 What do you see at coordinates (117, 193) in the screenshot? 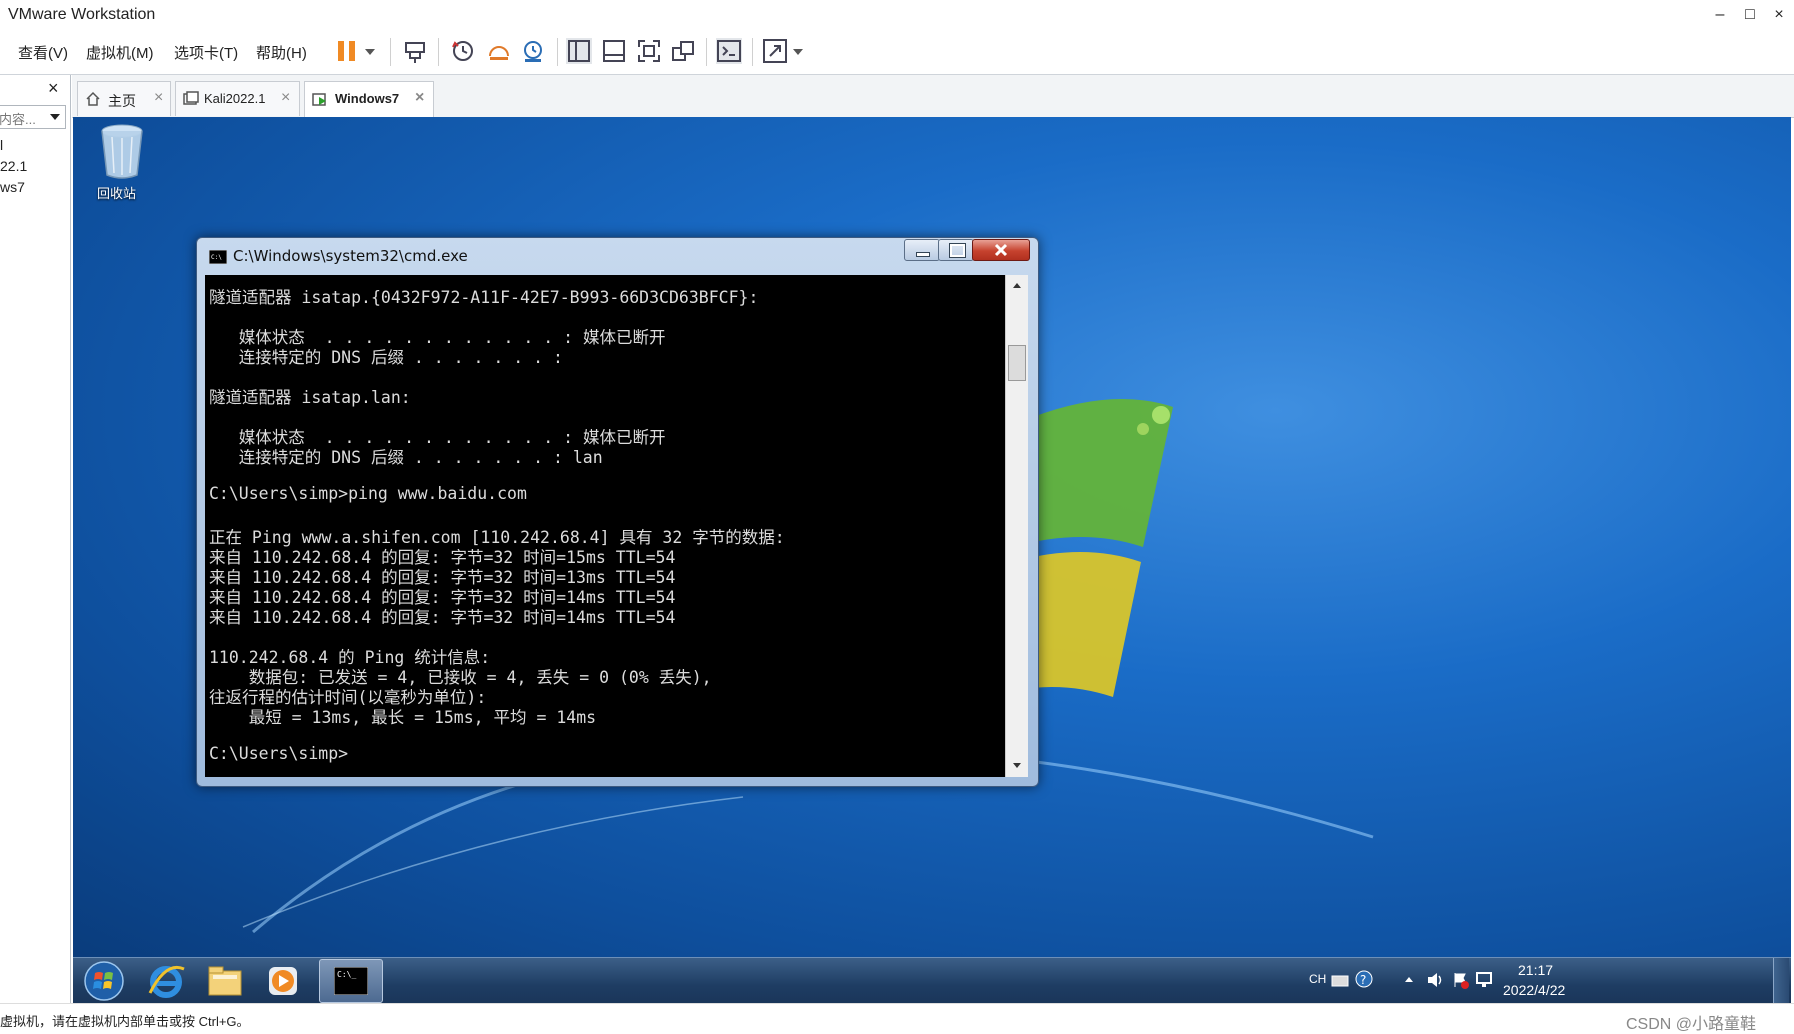
I see `recycle-bin-label: 回收站` at bounding box center [117, 193].